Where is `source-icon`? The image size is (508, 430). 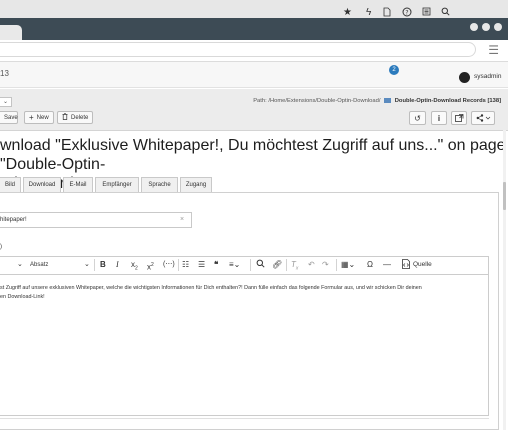
source-icon is located at coordinates (406, 266).